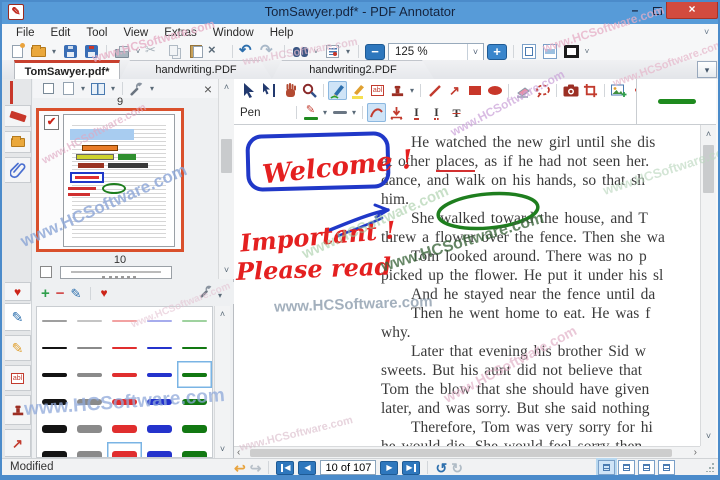 The height and width of the screenshot is (480, 720). Describe the element at coordinates (618, 90) in the screenshot. I see `insert-image-button` at that location.